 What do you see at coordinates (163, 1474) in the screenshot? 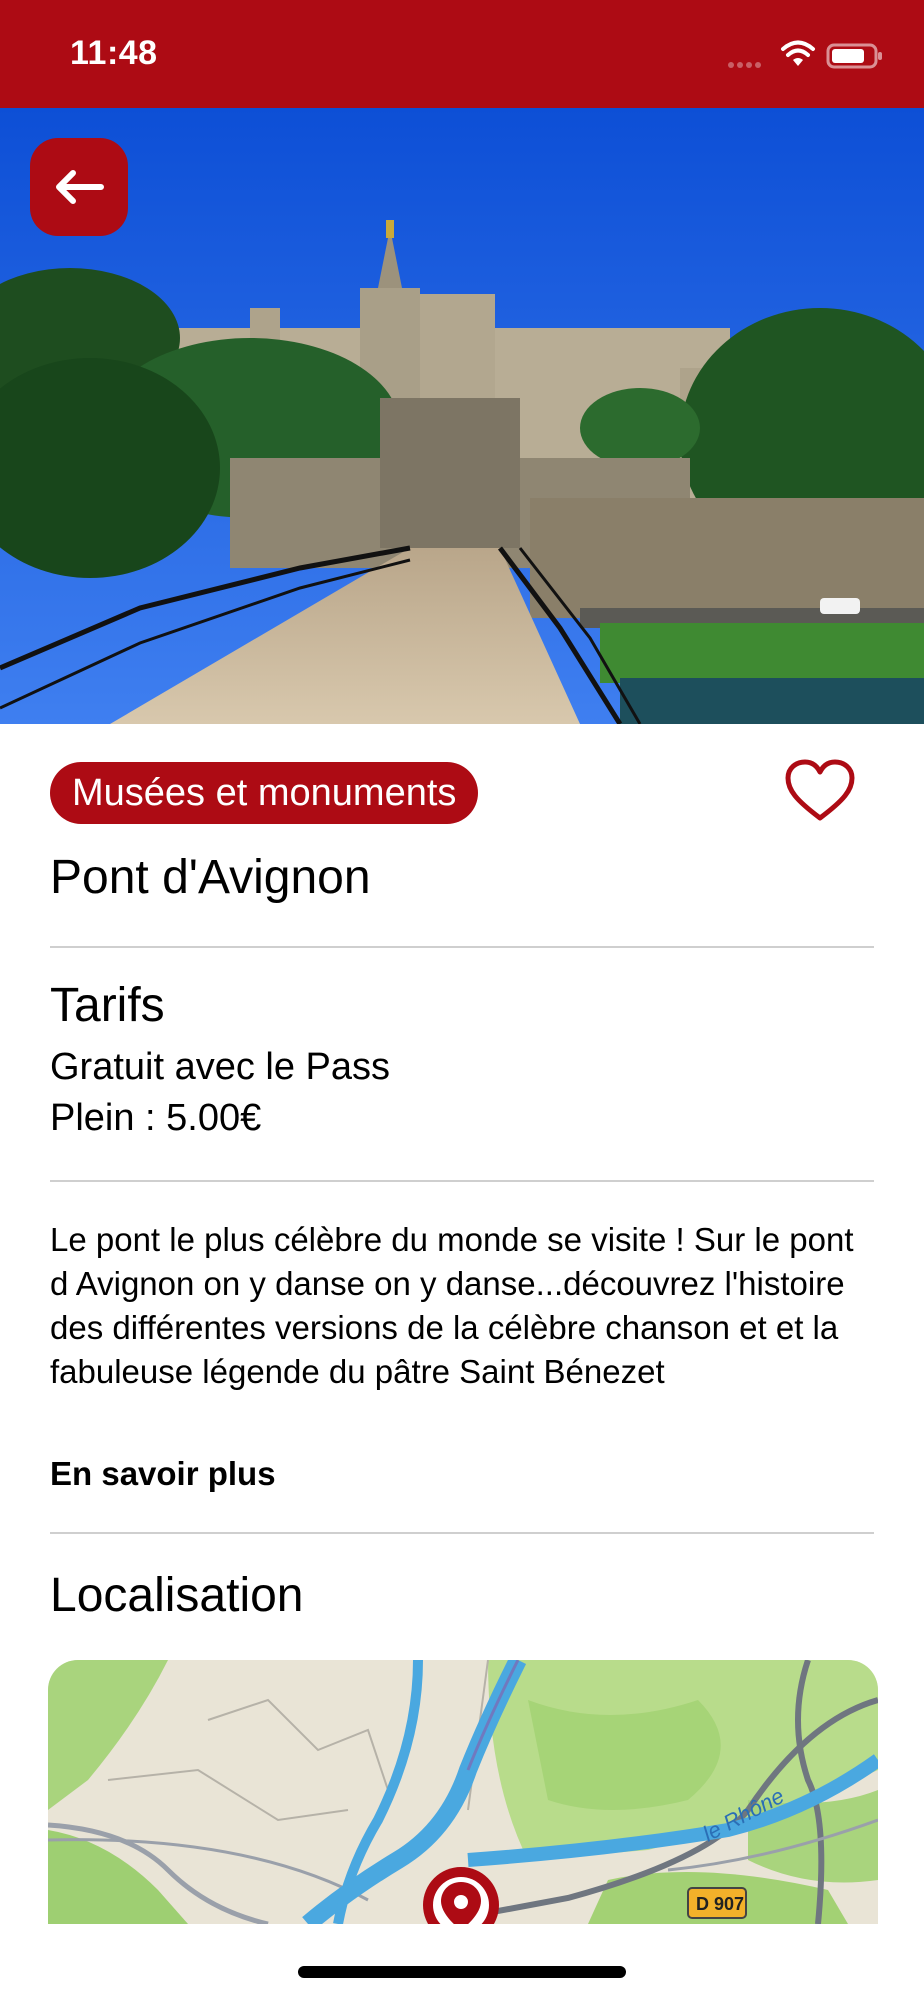
I see `more-info-link: En savoir plus` at bounding box center [163, 1474].